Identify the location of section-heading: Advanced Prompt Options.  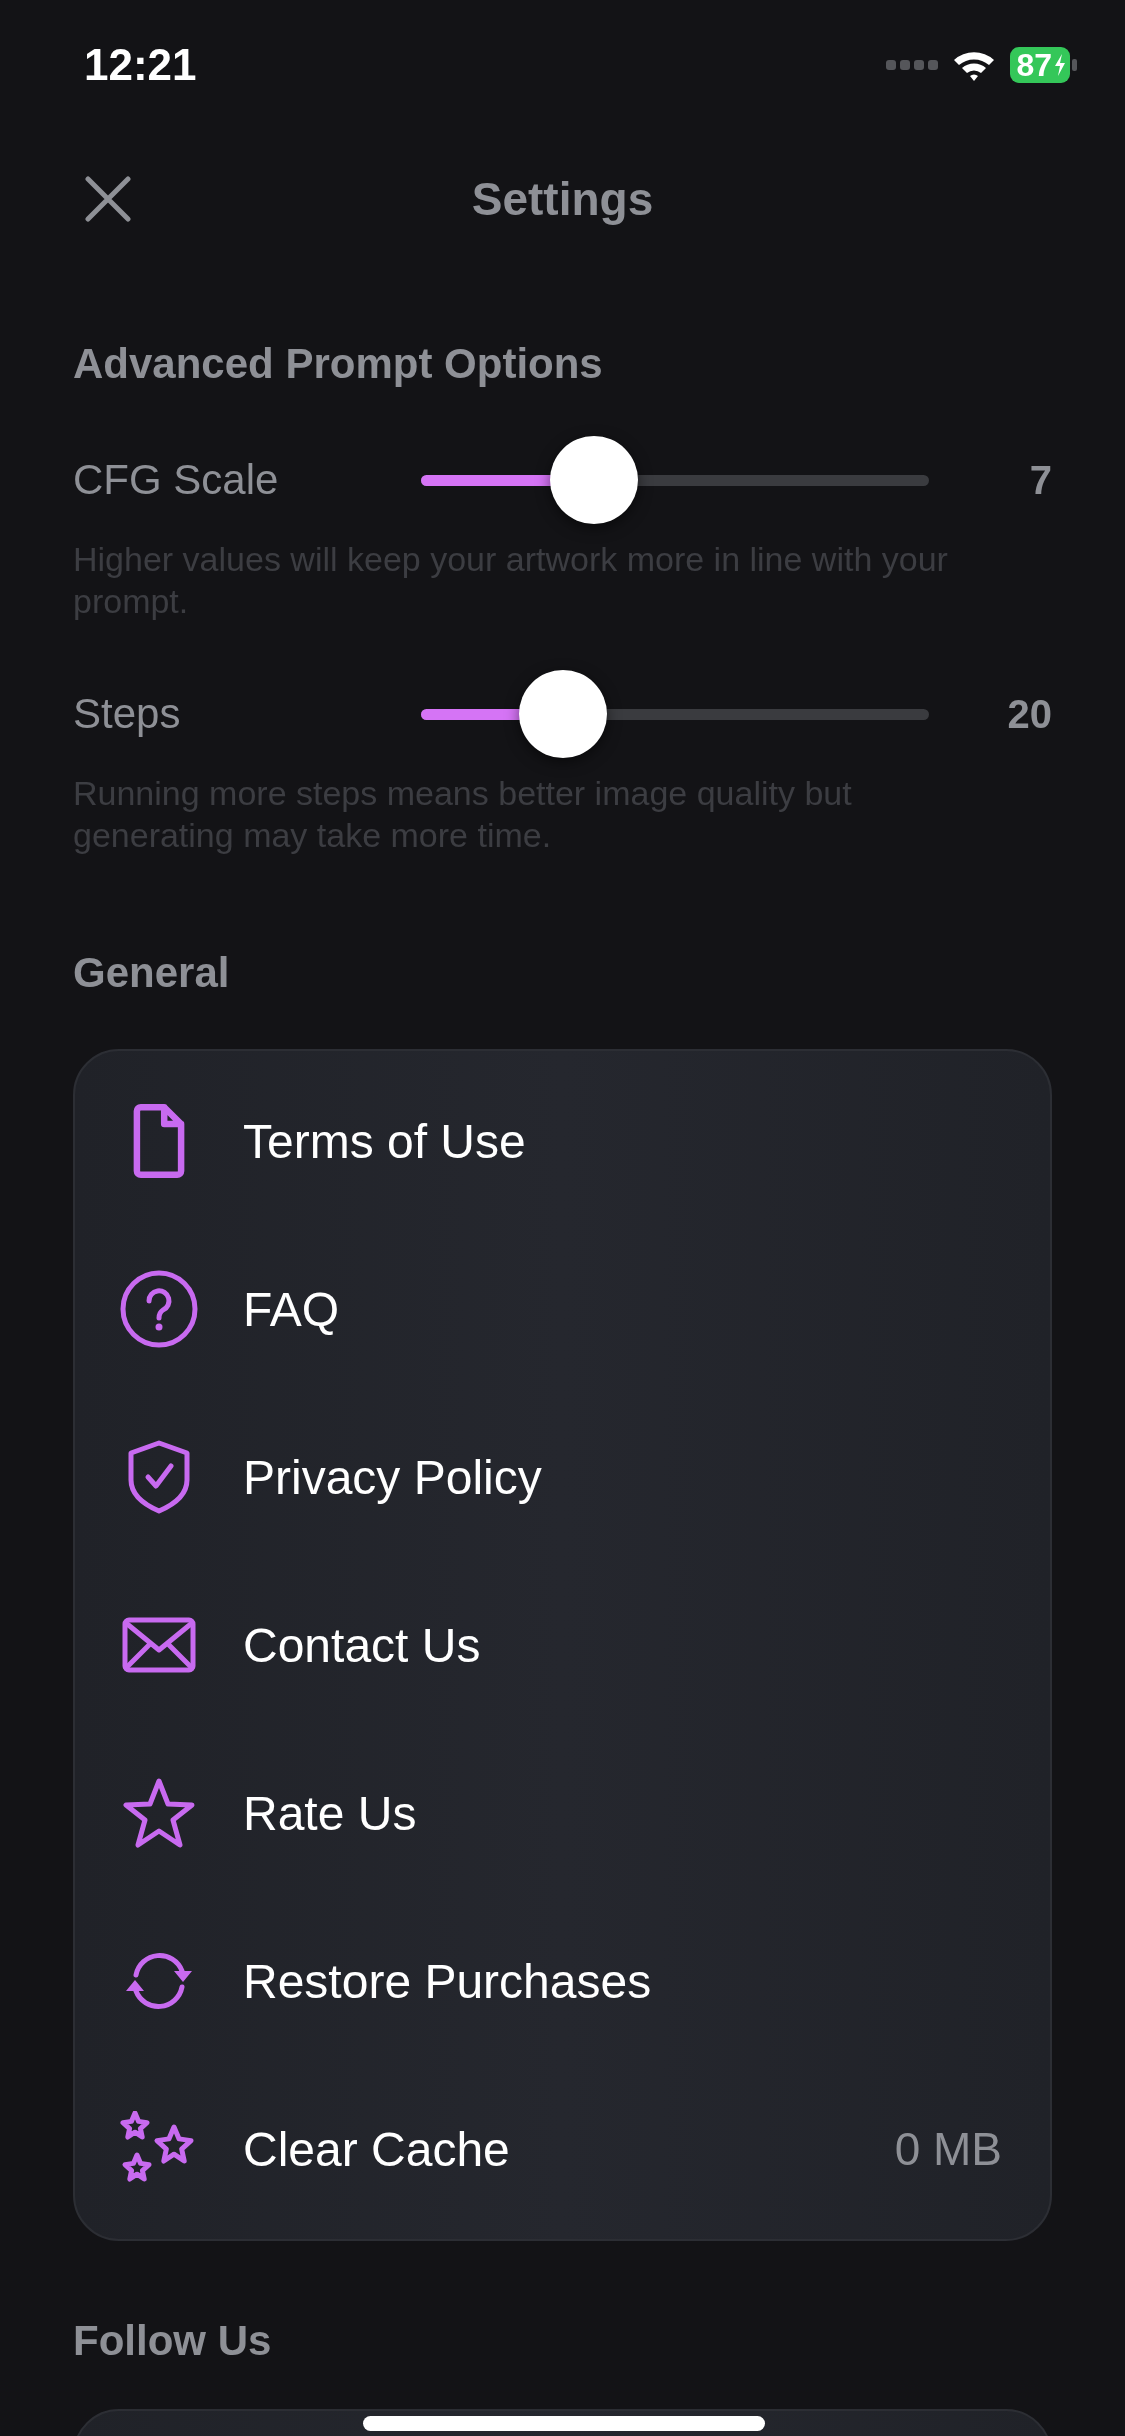
(338, 364).